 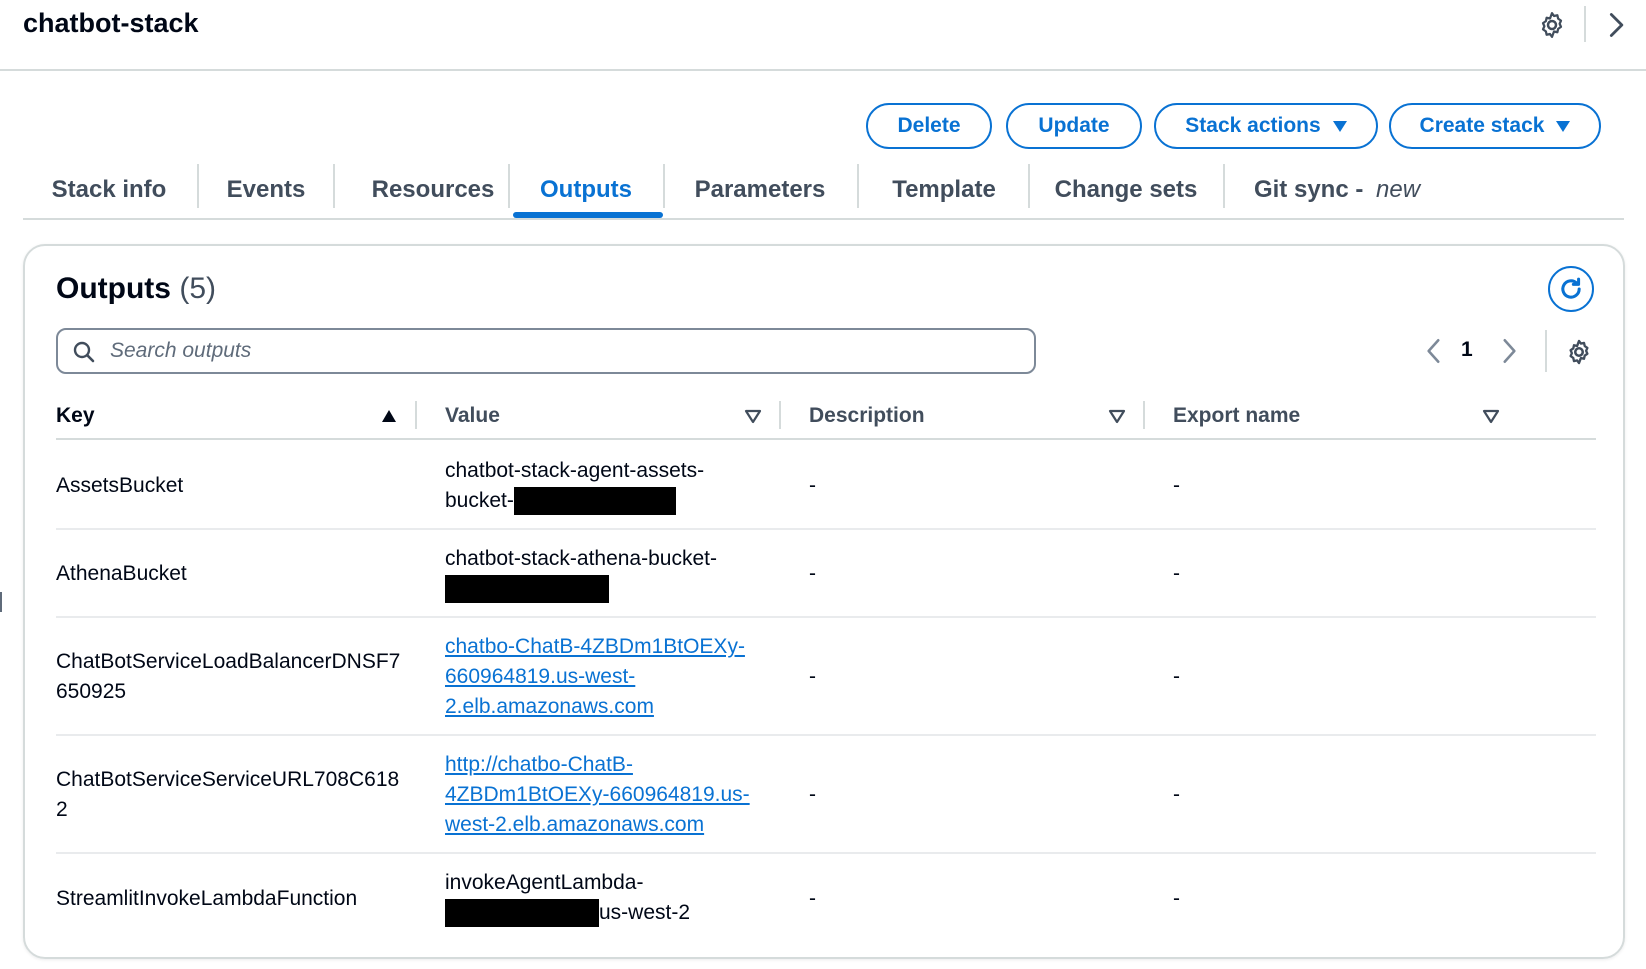 What do you see at coordinates (1467, 350) in the screenshot?
I see `page-number: 1` at bounding box center [1467, 350].